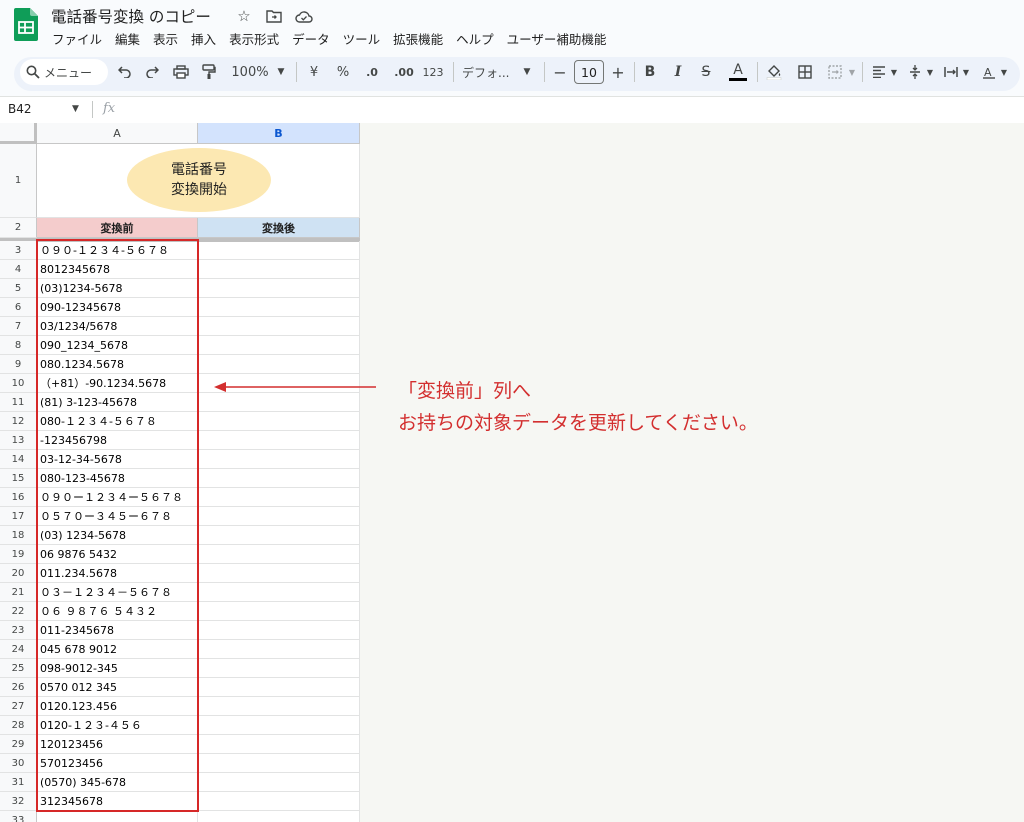 This screenshot has height=822, width=1024. I want to click on row-header: 7, so click(18, 326).